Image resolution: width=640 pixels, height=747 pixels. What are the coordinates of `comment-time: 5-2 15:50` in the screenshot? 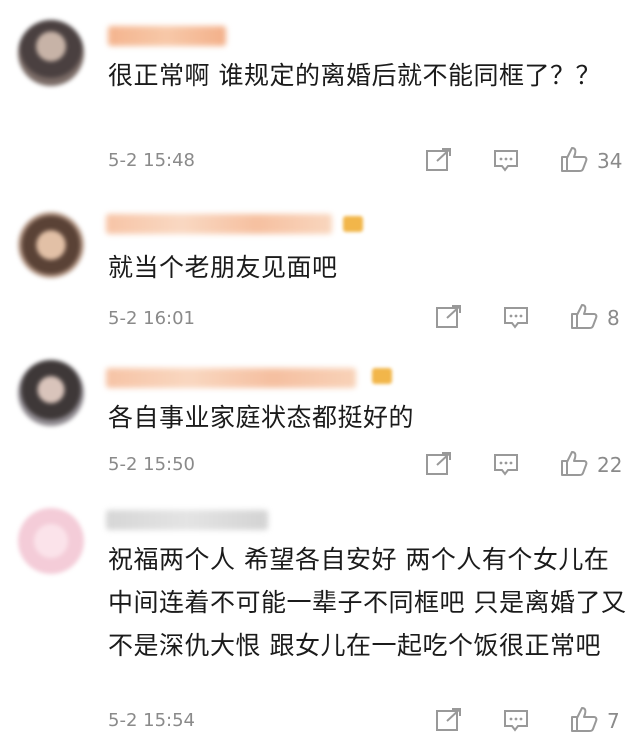 It's located at (151, 464).